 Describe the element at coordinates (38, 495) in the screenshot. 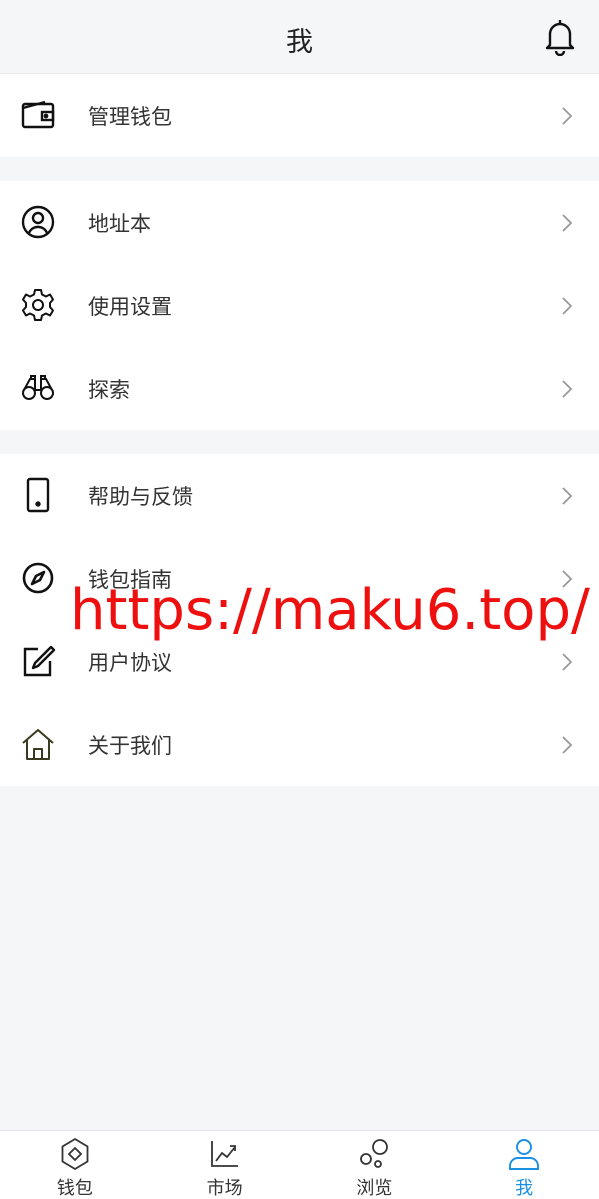

I see `phone-icon` at that location.